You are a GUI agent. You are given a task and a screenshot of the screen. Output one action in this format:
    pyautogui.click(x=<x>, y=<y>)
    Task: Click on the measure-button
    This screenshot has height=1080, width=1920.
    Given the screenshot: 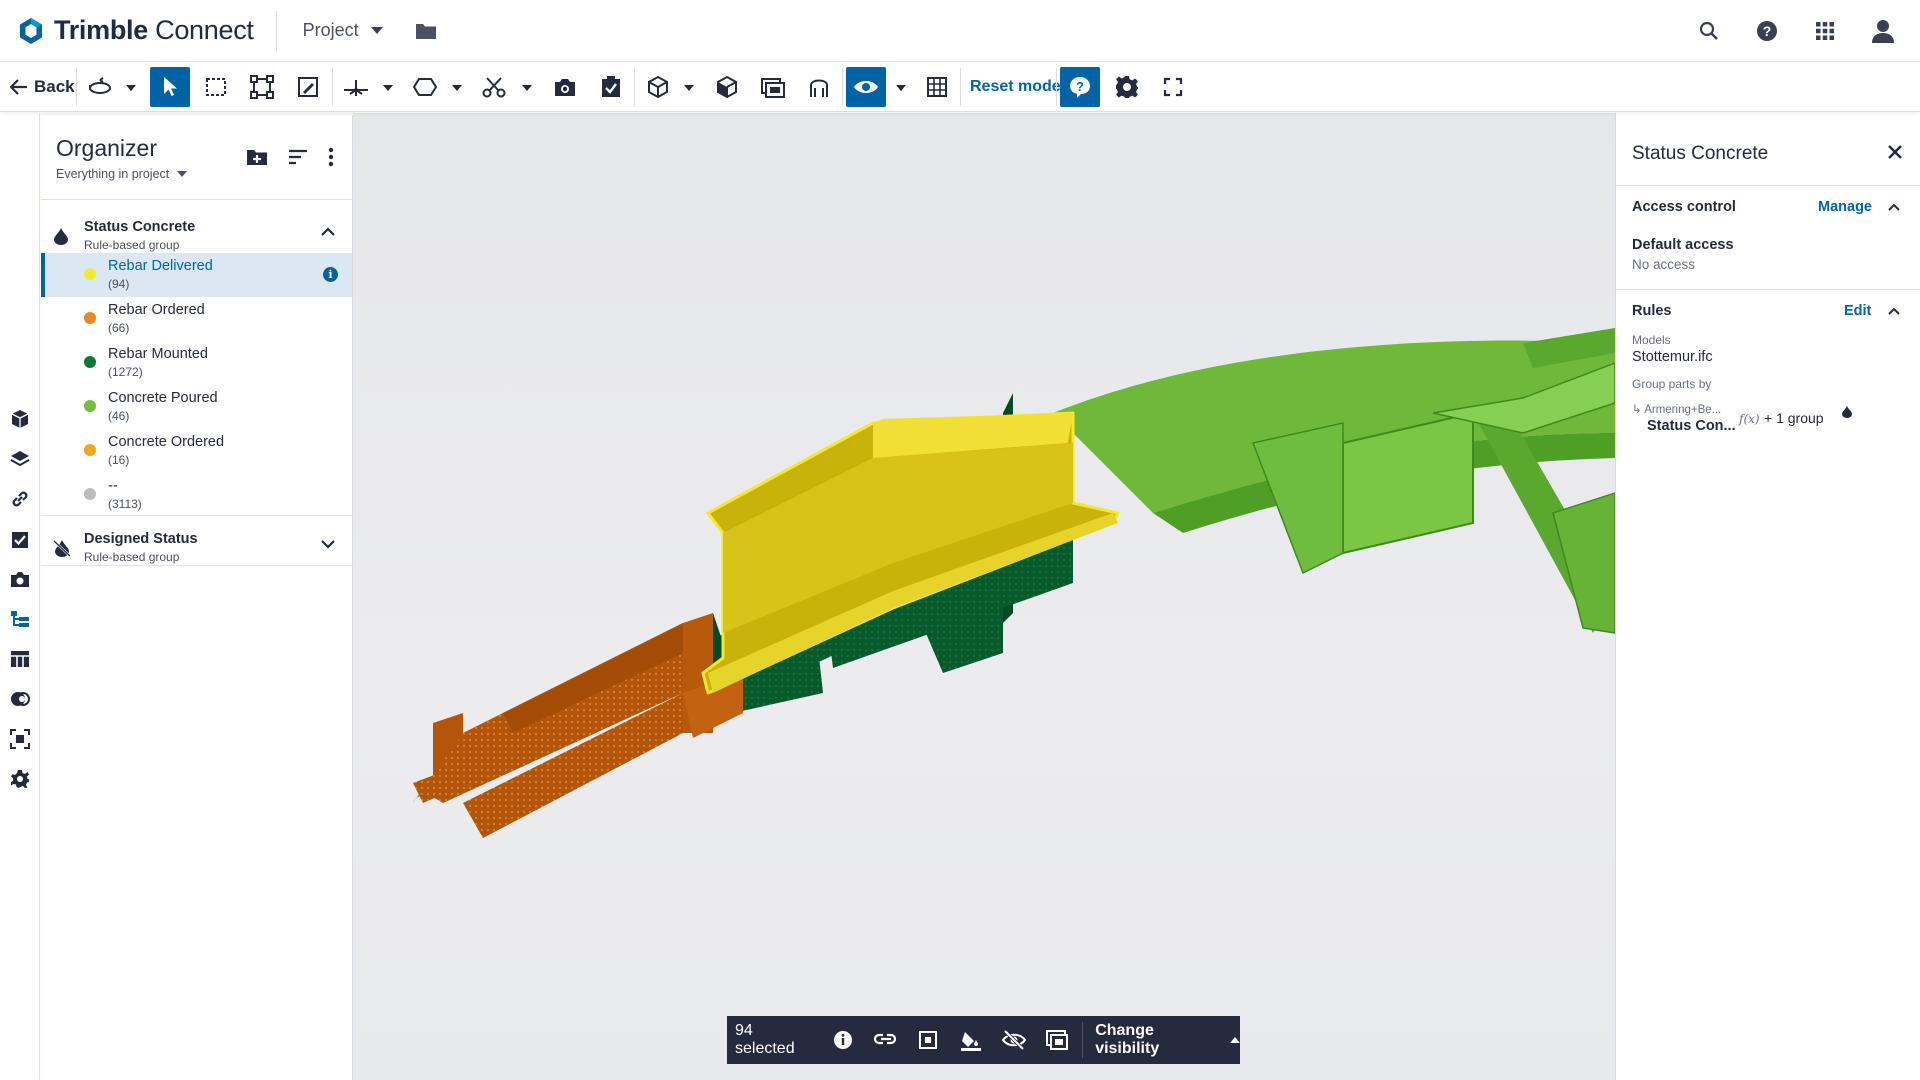 What is the action you would take?
    pyautogui.click(x=356, y=87)
    